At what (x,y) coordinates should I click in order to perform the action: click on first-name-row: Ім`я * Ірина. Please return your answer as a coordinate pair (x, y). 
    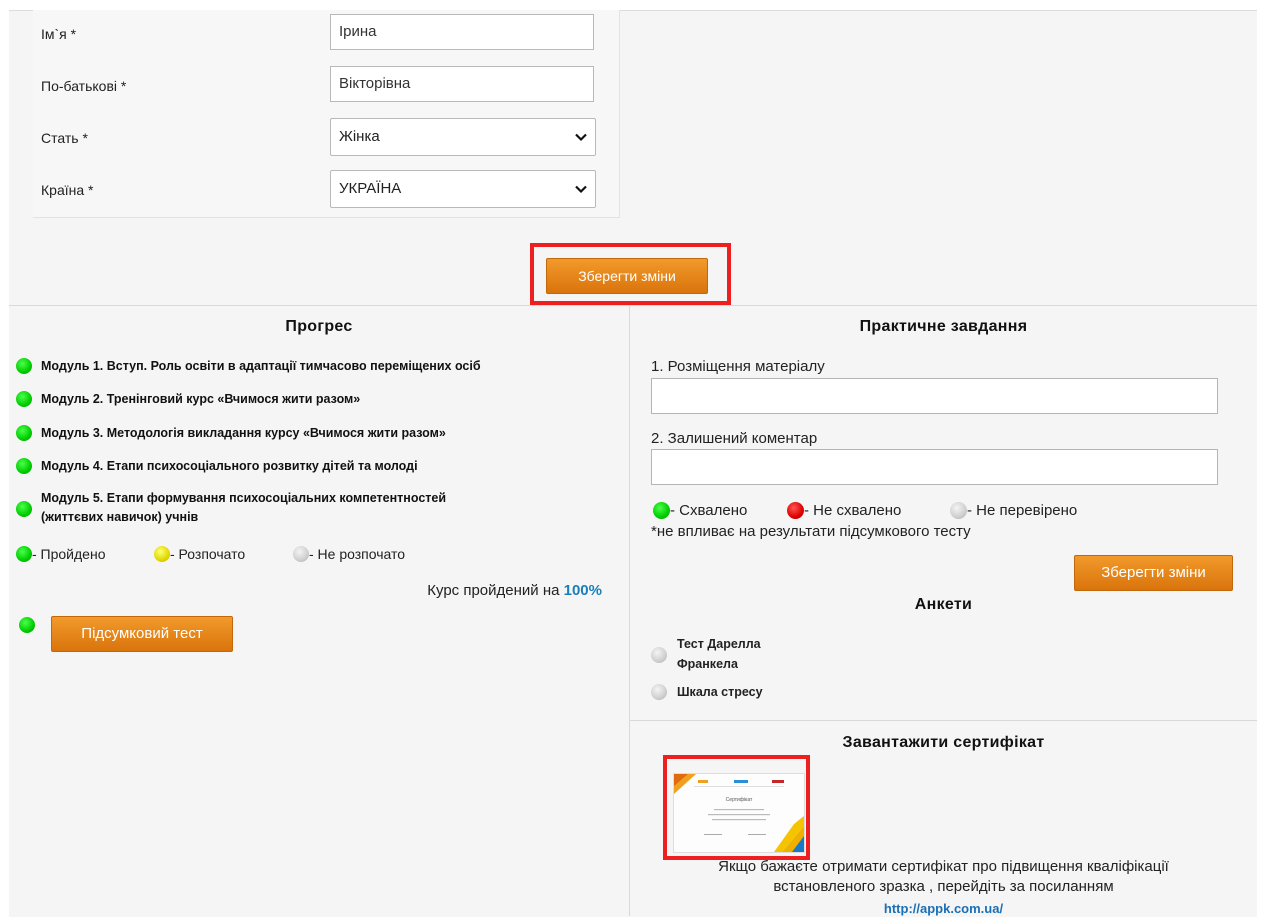
    Looking at the image, I should click on (326, 36).